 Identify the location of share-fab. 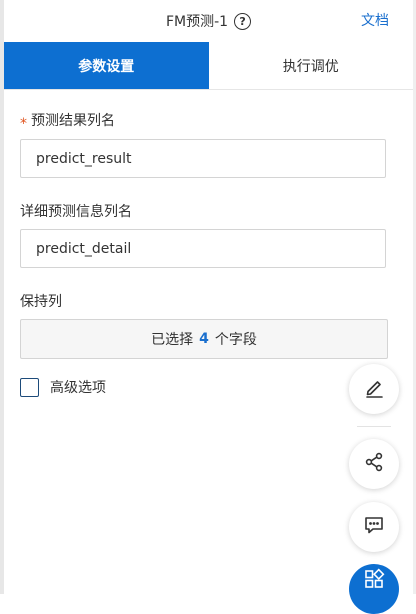
(374, 464).